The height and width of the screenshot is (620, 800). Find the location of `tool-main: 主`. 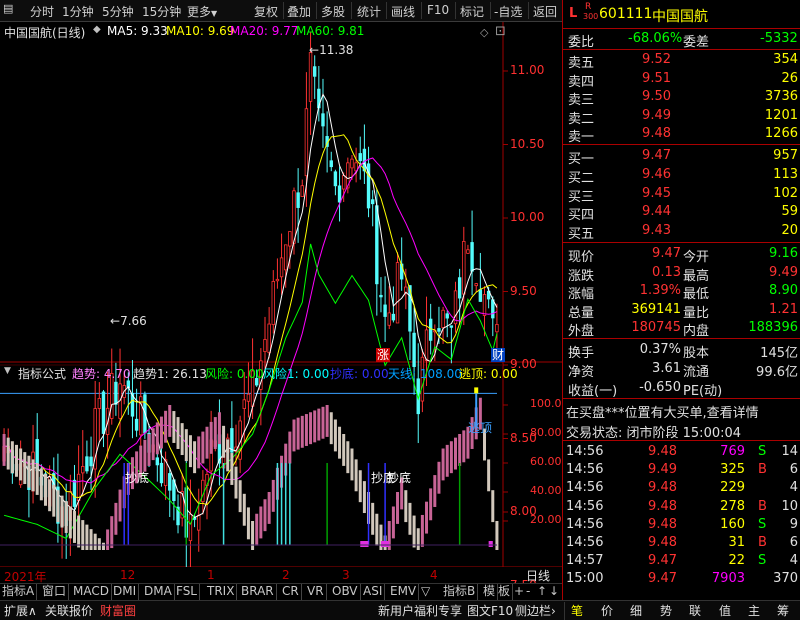

tool-main: 主 is located at coordinates (754, 611).